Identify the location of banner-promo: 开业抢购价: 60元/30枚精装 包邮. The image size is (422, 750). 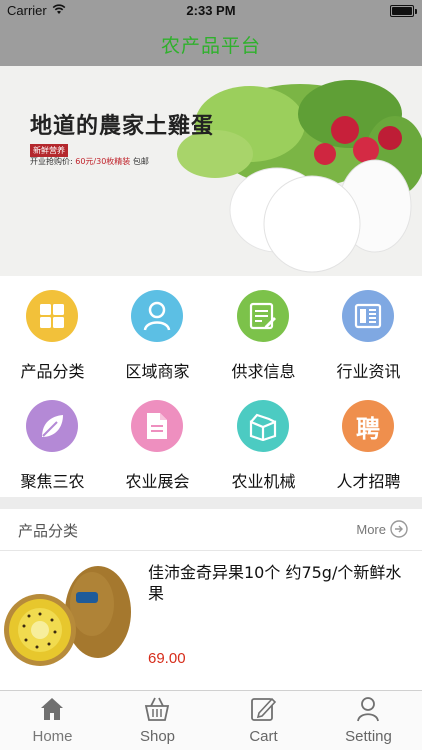
(89, 161).